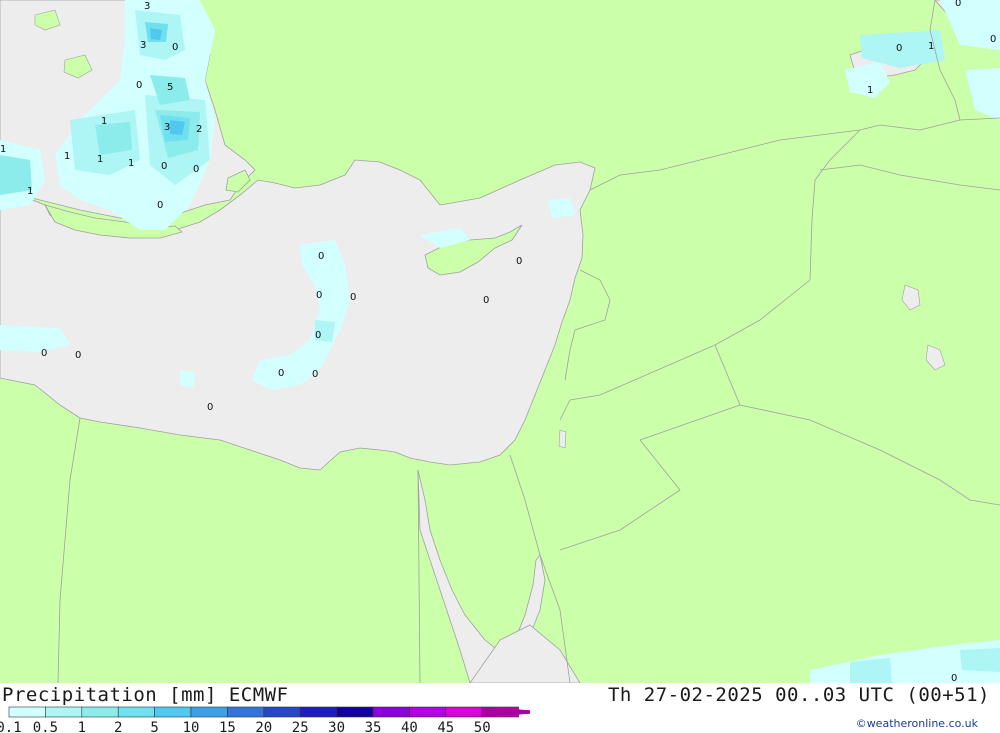 The height and width of the screenshot is (733, 1000). What do you see at coordinates (82, 726) in the screenshot?
I see `legend-tick-label: 1` at bounding box center [82, 726].